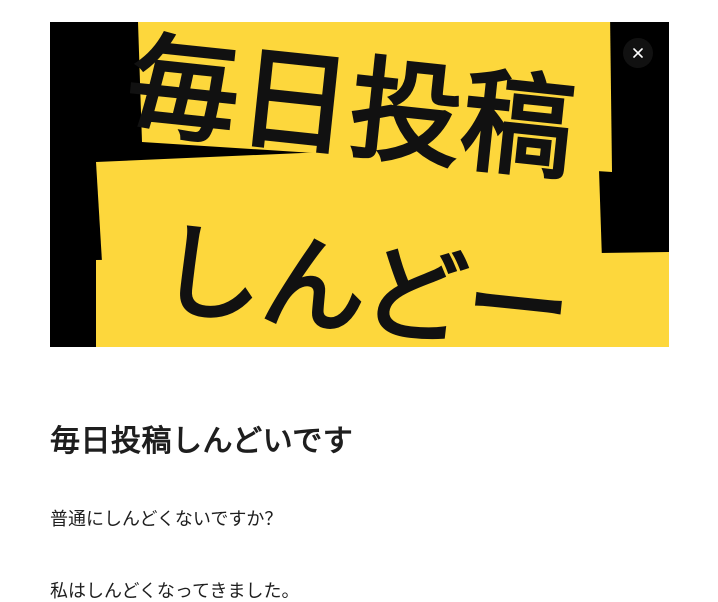 This screenshot has height=602, width=718. Describe the element at coordinates (166, 519) in the screenshot. I see `article-paragraph: 普通にしんどくないですか？` at that location.